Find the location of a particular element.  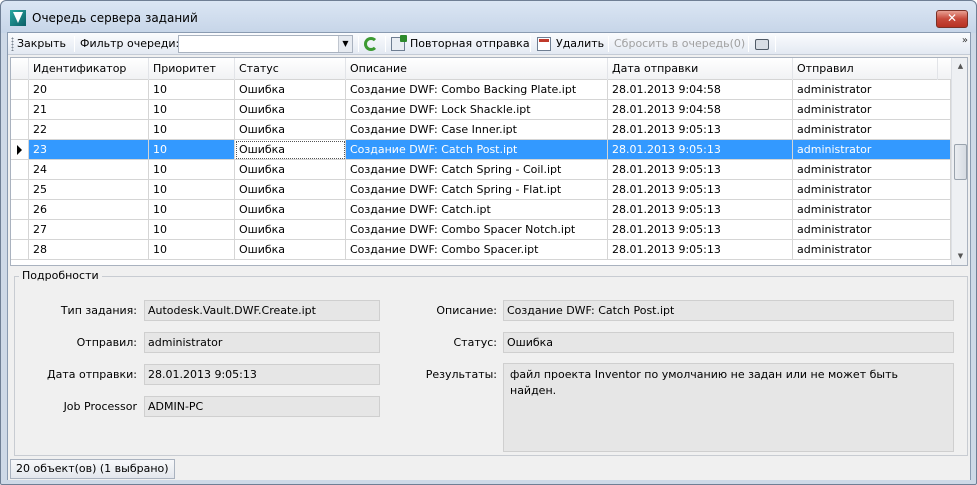

queue-filter-combobox: ▼ is located at coordinates (265, 44).